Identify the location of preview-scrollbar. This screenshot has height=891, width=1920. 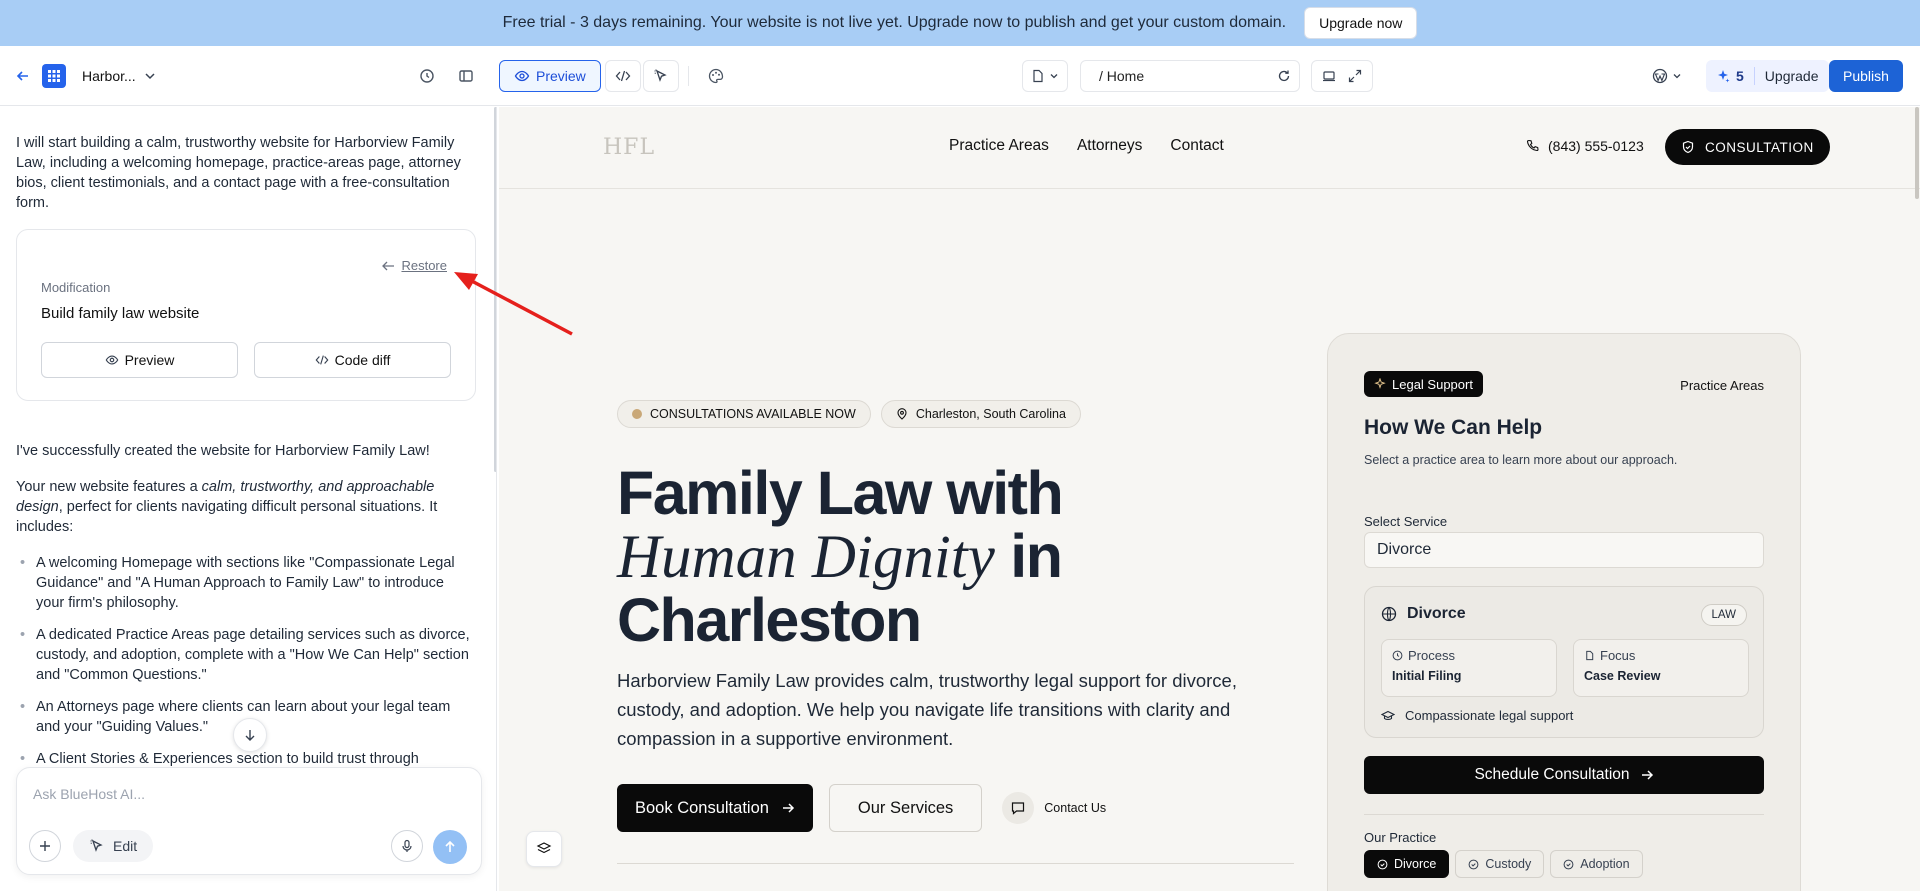
(1917, 153).